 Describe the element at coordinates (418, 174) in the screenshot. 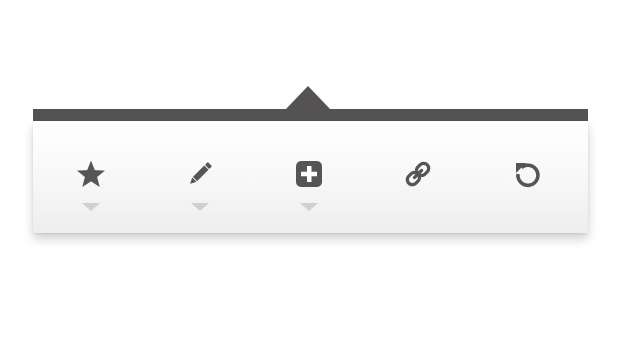

I see `link-icon` at that location.